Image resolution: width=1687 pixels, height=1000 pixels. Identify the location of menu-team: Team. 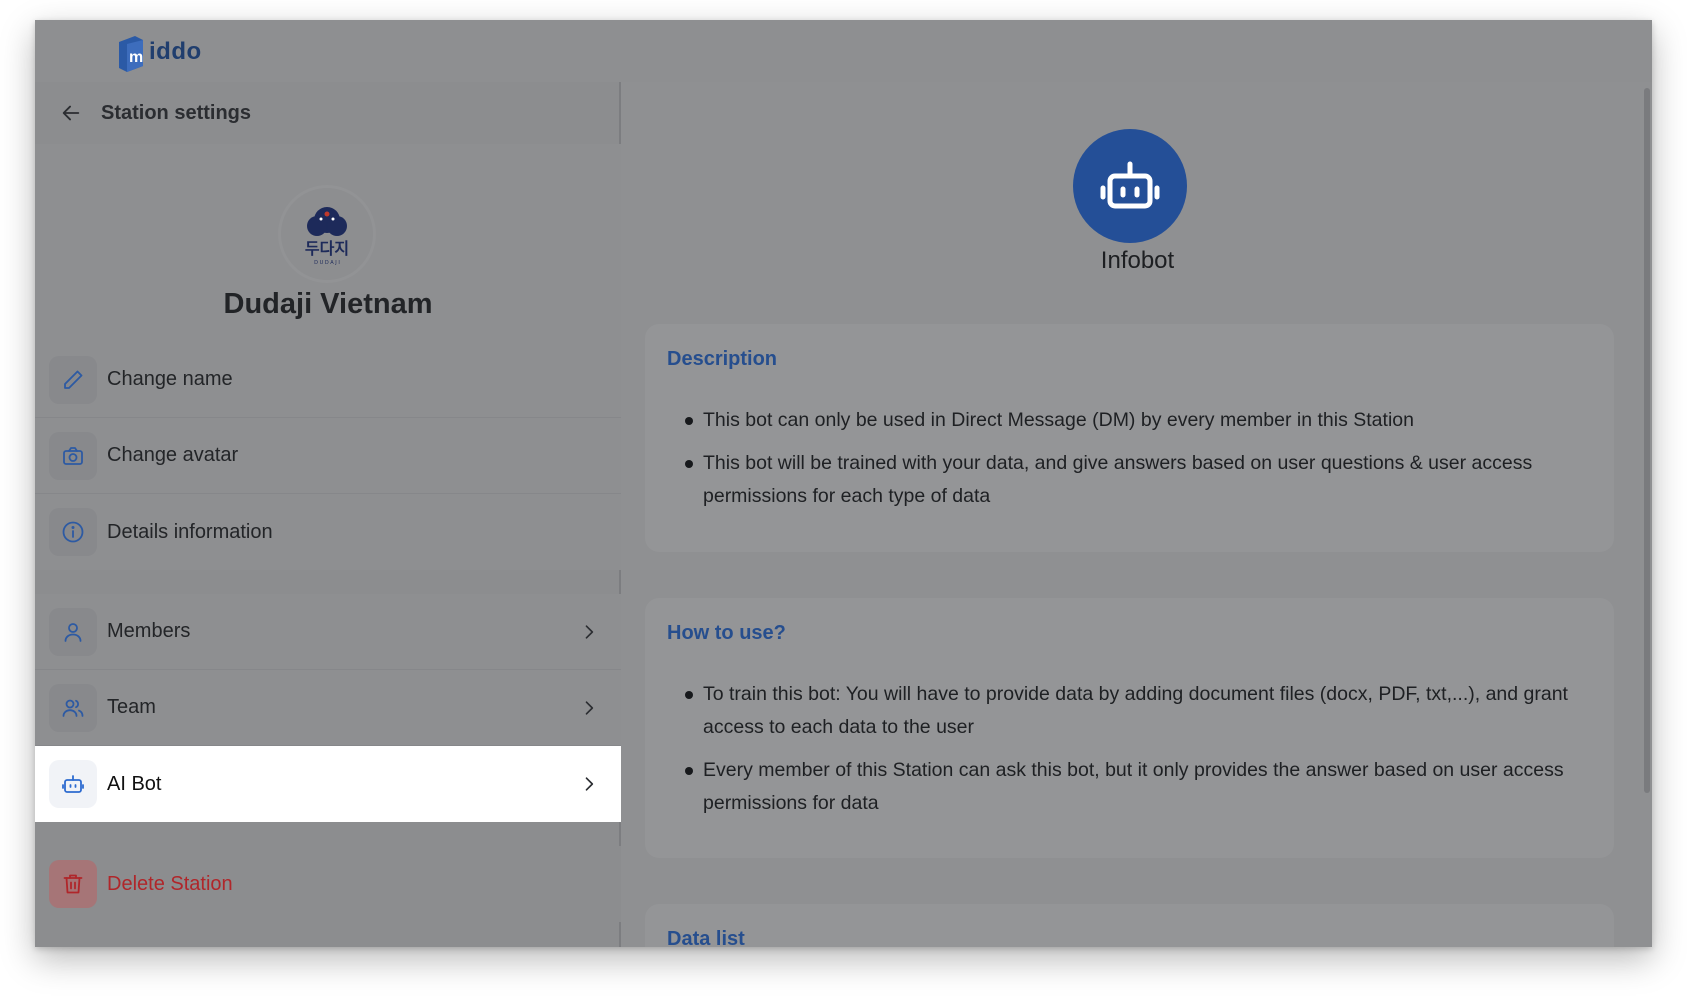
(328, 708).